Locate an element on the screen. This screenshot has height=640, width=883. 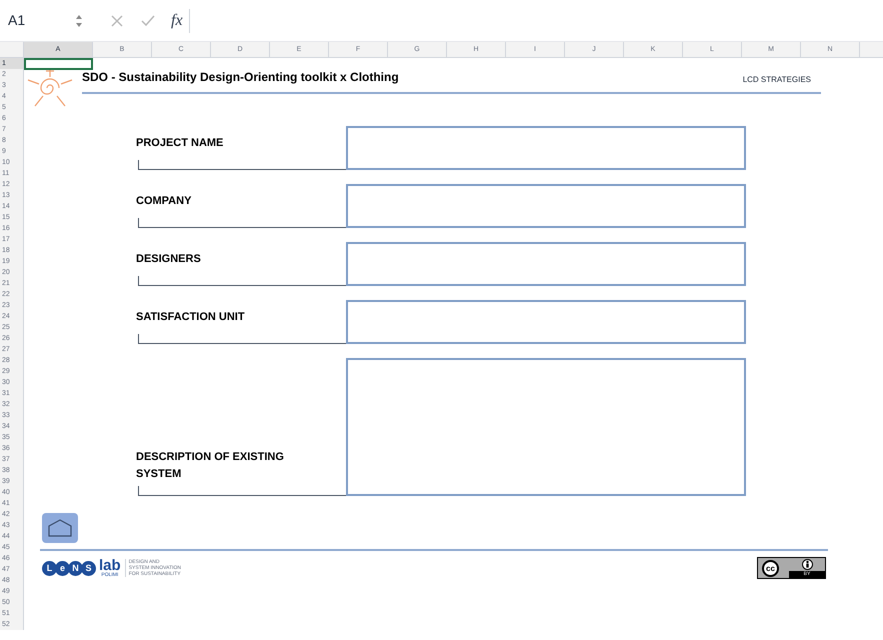
field-label: DESCRIPTION OF EXISTING SYSTEM is located at coordinates (210, 466).